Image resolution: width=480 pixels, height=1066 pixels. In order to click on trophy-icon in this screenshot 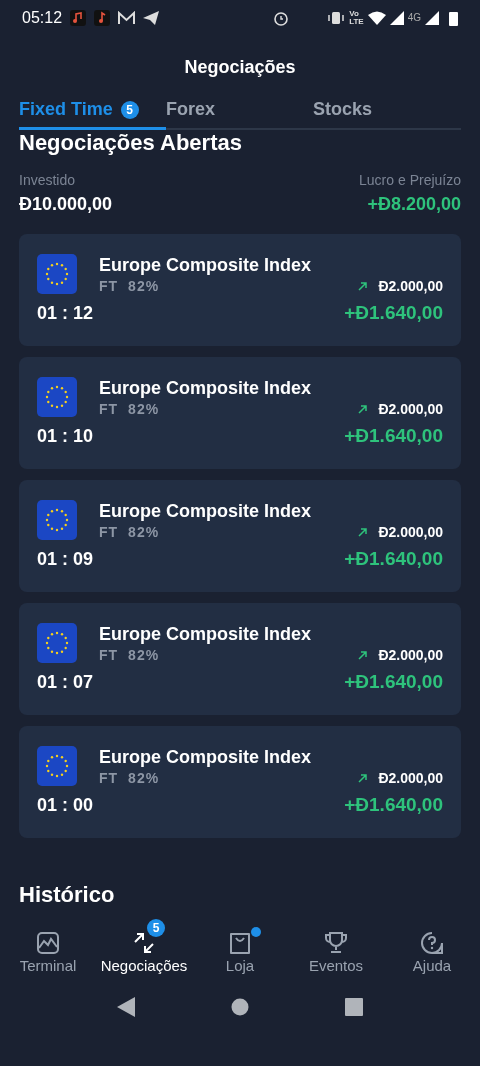, I will do `click(336, 942)`.